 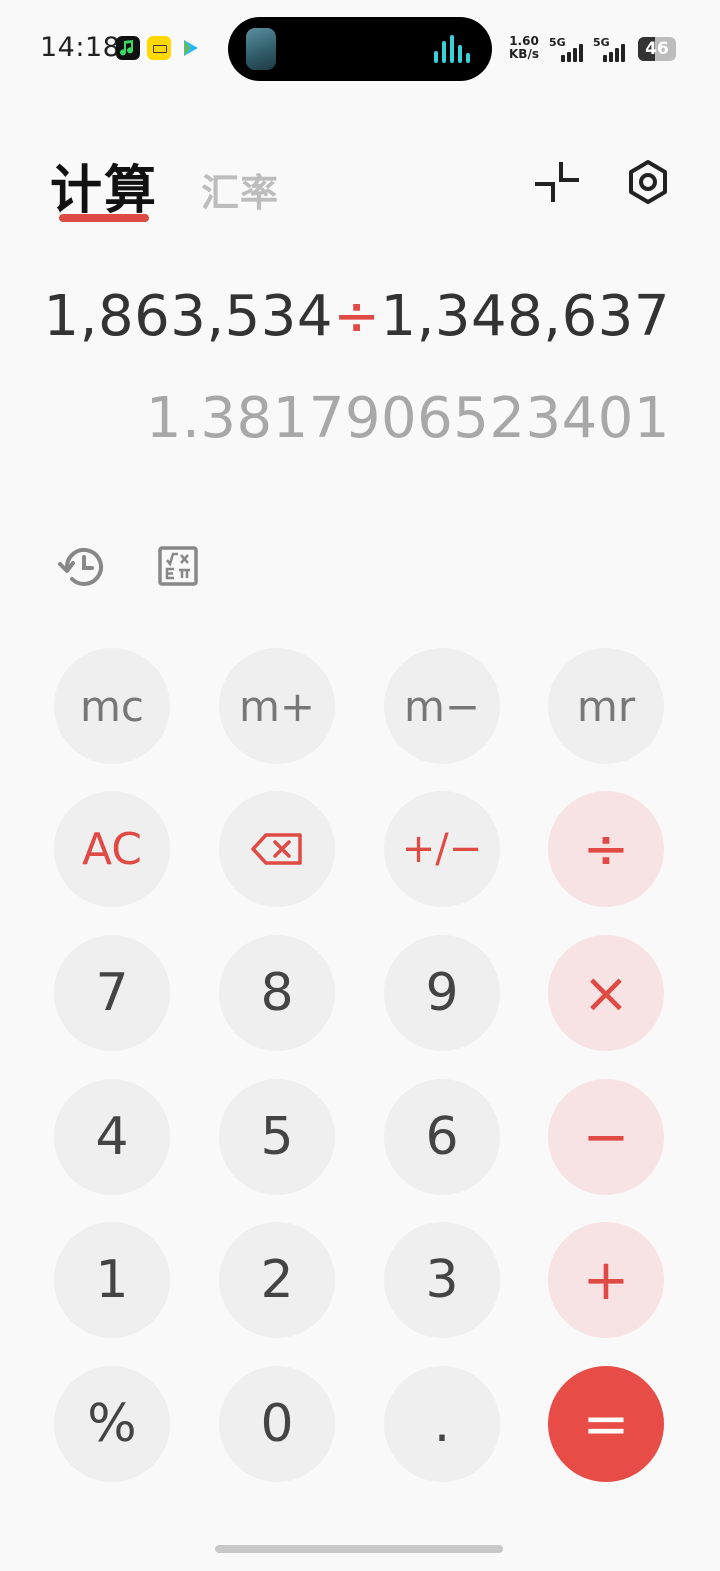 I want to click on scientific-calculator-icon, so click(x=178, y=566).